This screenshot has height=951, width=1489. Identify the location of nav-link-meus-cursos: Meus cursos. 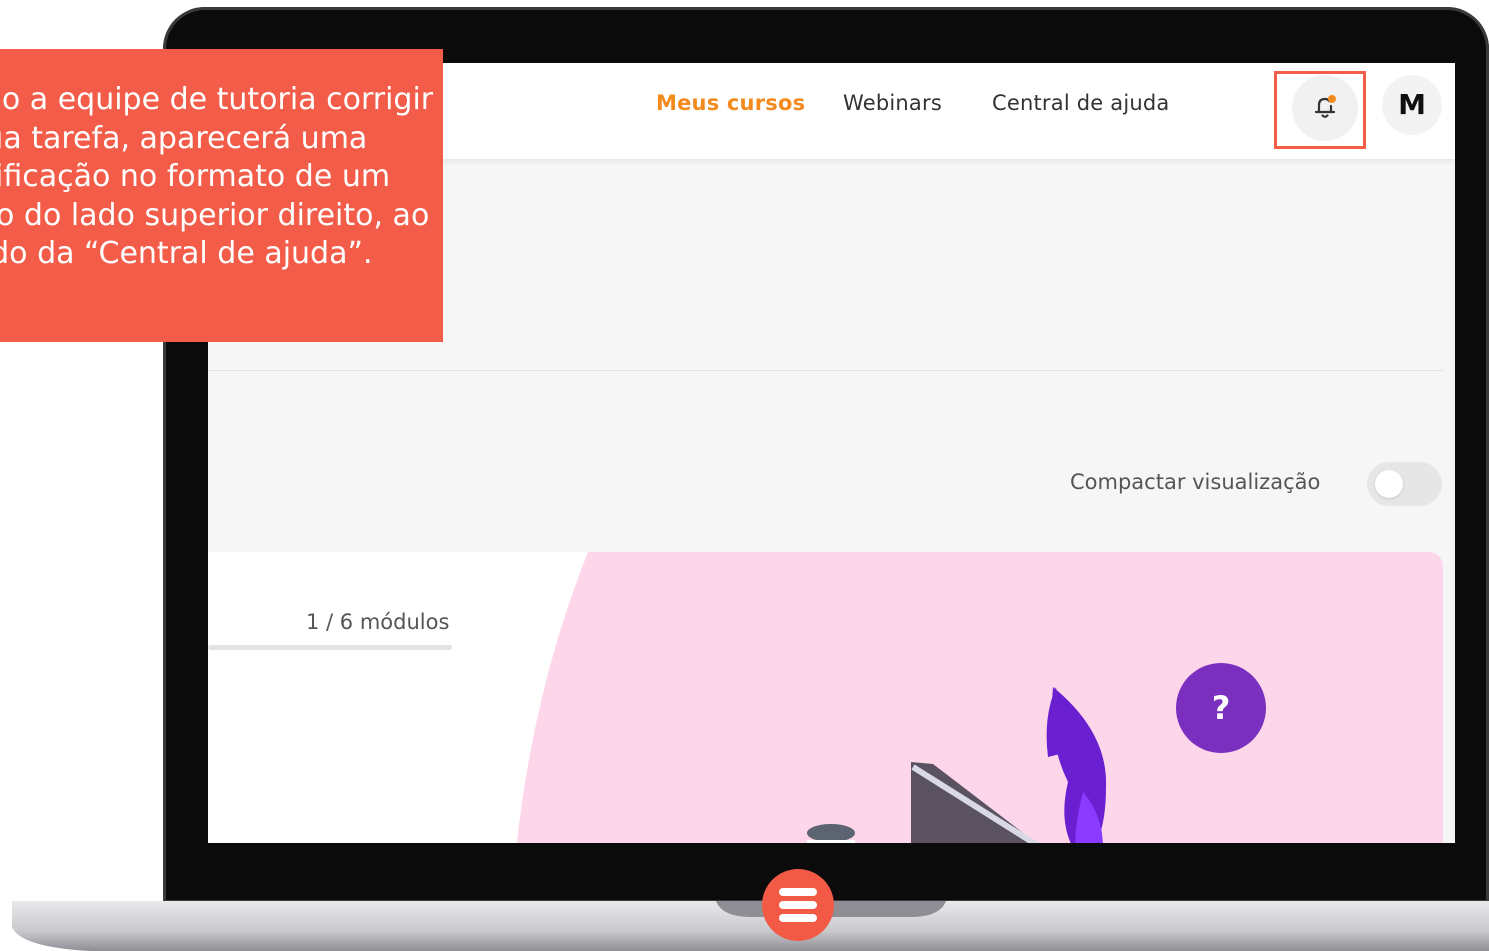
(730, 103).